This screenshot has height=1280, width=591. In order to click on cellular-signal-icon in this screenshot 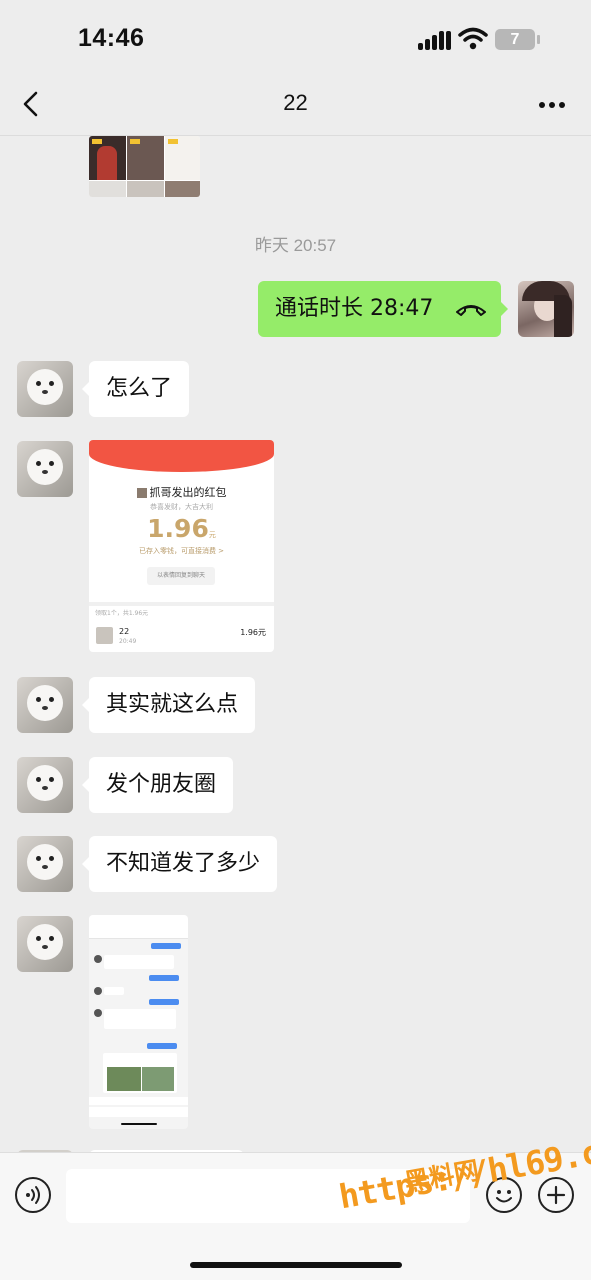, I will do `click(435, 40)`.